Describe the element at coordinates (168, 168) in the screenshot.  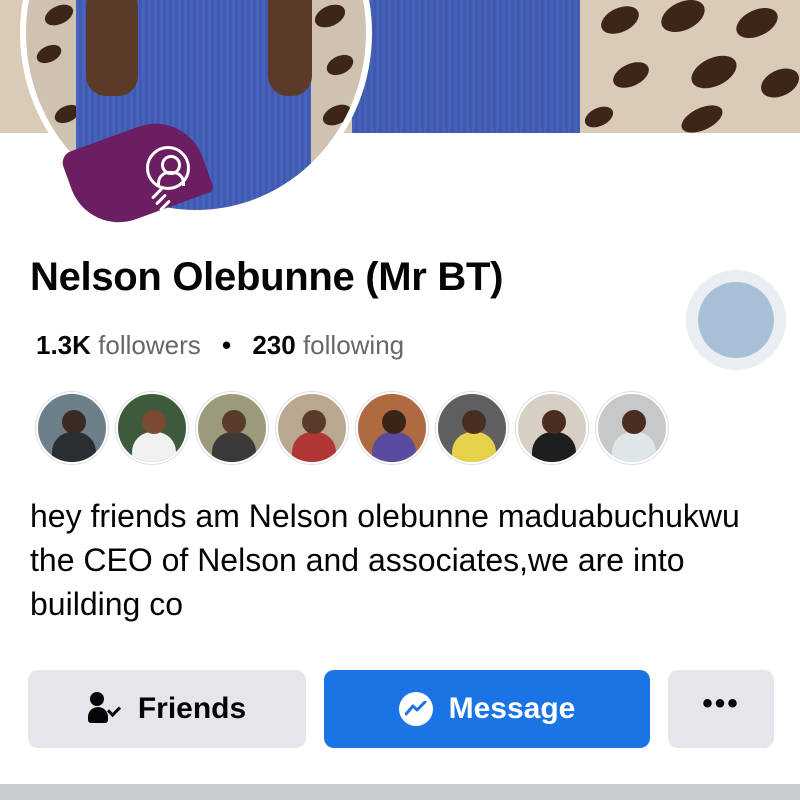
I see `rocket-person-icon` at that location.